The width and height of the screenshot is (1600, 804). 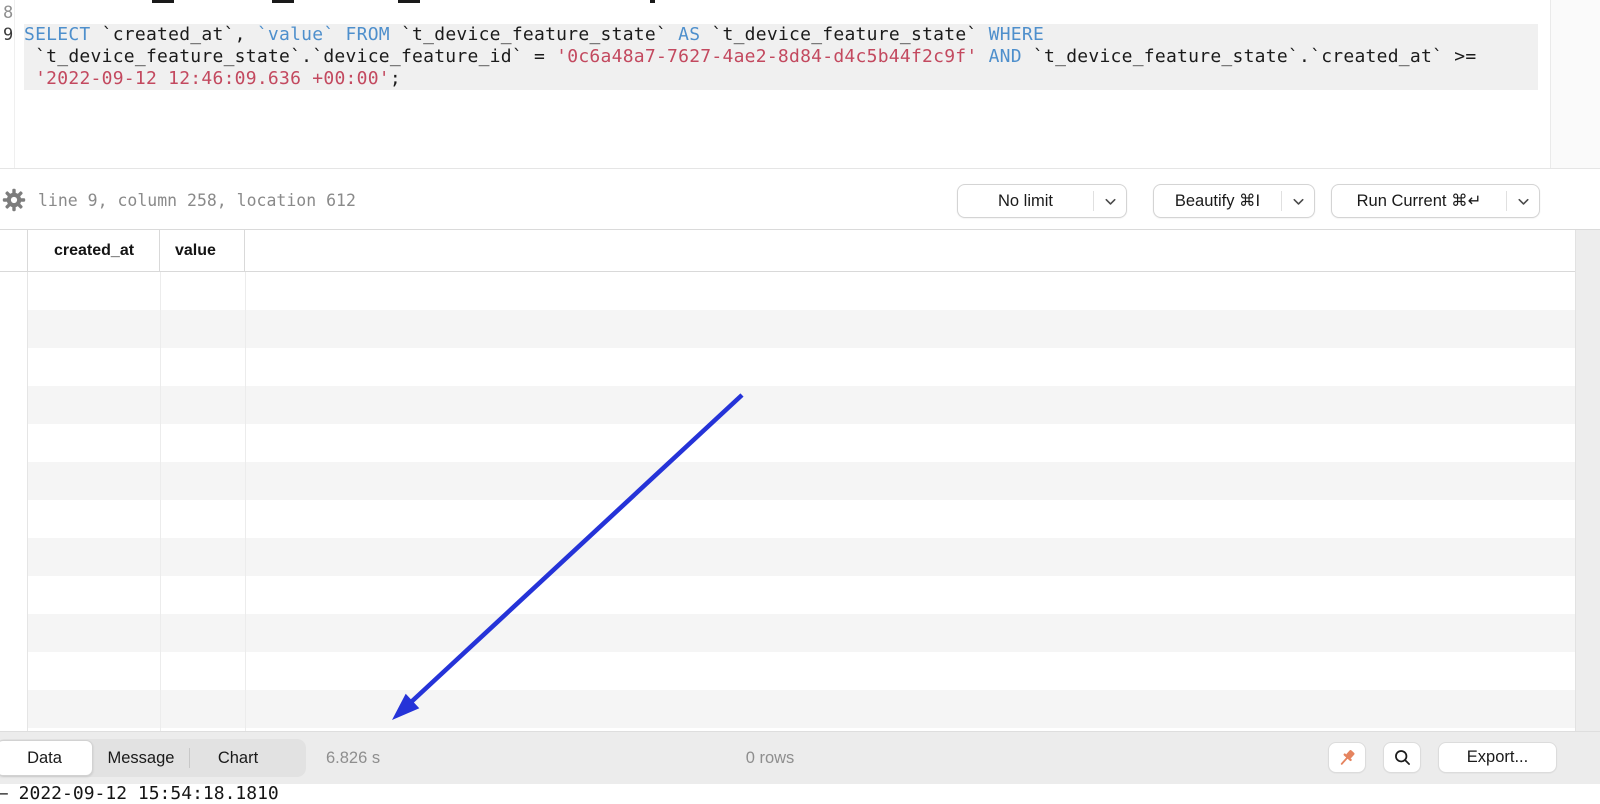 I want to click on row-number-gutter, so click(x=14, y=501).